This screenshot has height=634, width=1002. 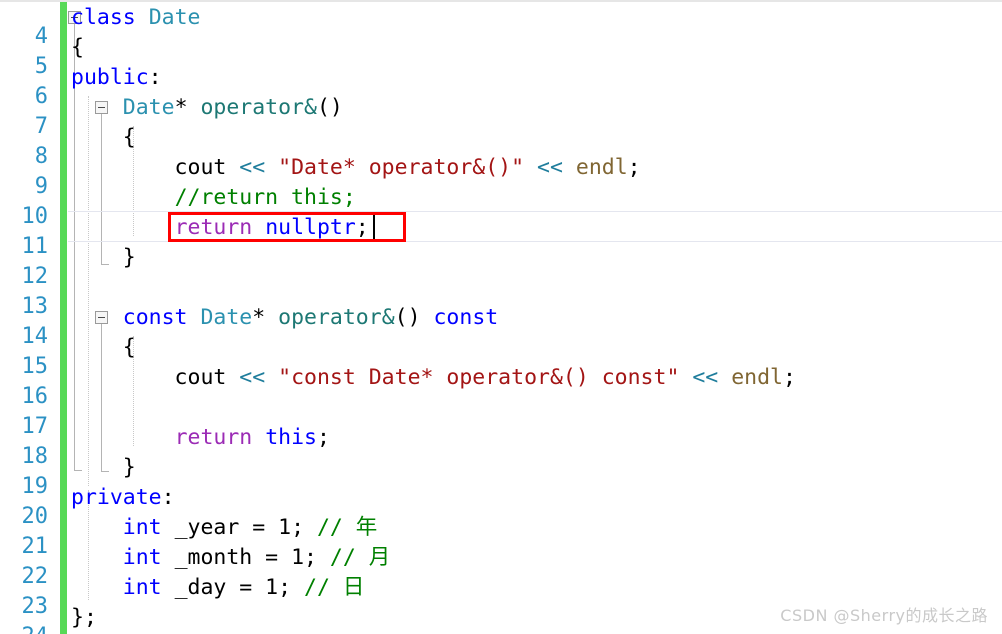 I want to click on code-text: //return this;, so click(x=213, y=198).